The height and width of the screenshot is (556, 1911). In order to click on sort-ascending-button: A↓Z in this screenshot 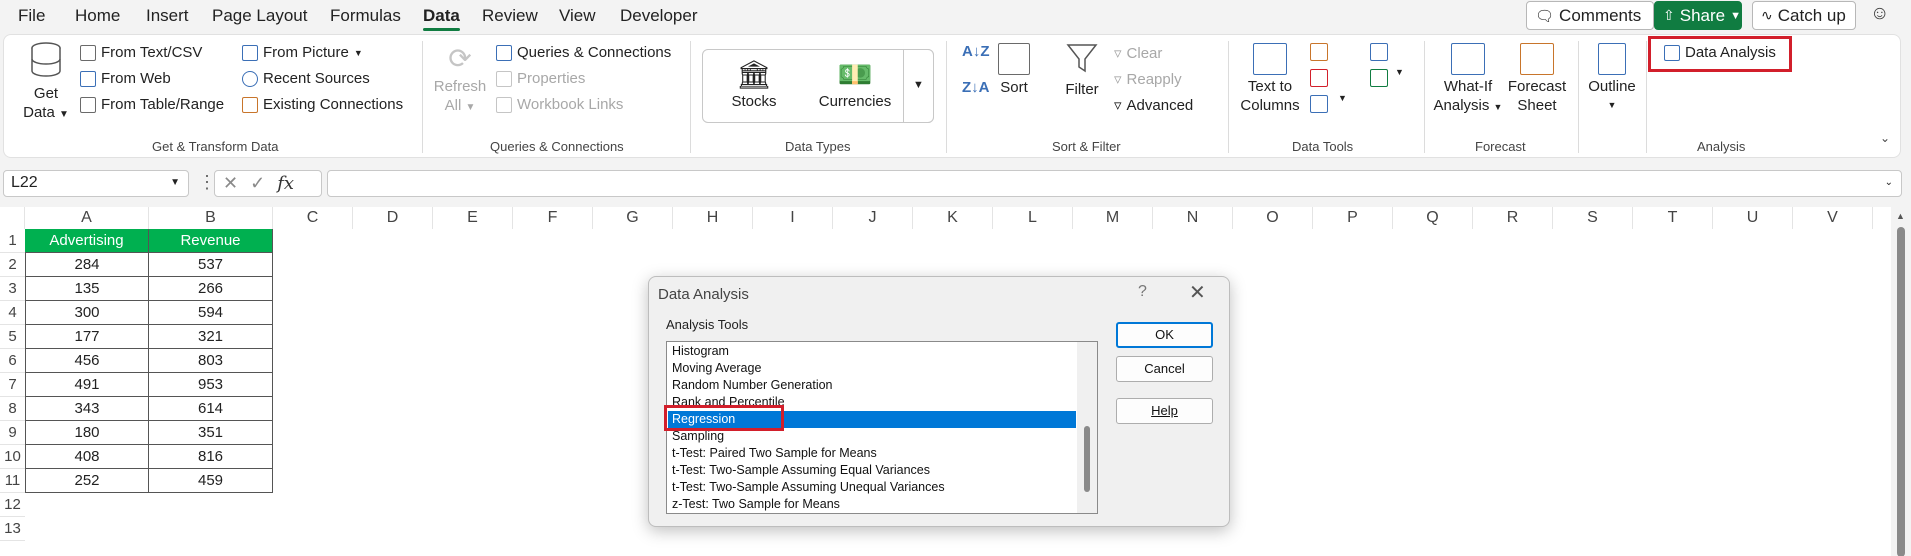, I will do `click(976, 51)`.